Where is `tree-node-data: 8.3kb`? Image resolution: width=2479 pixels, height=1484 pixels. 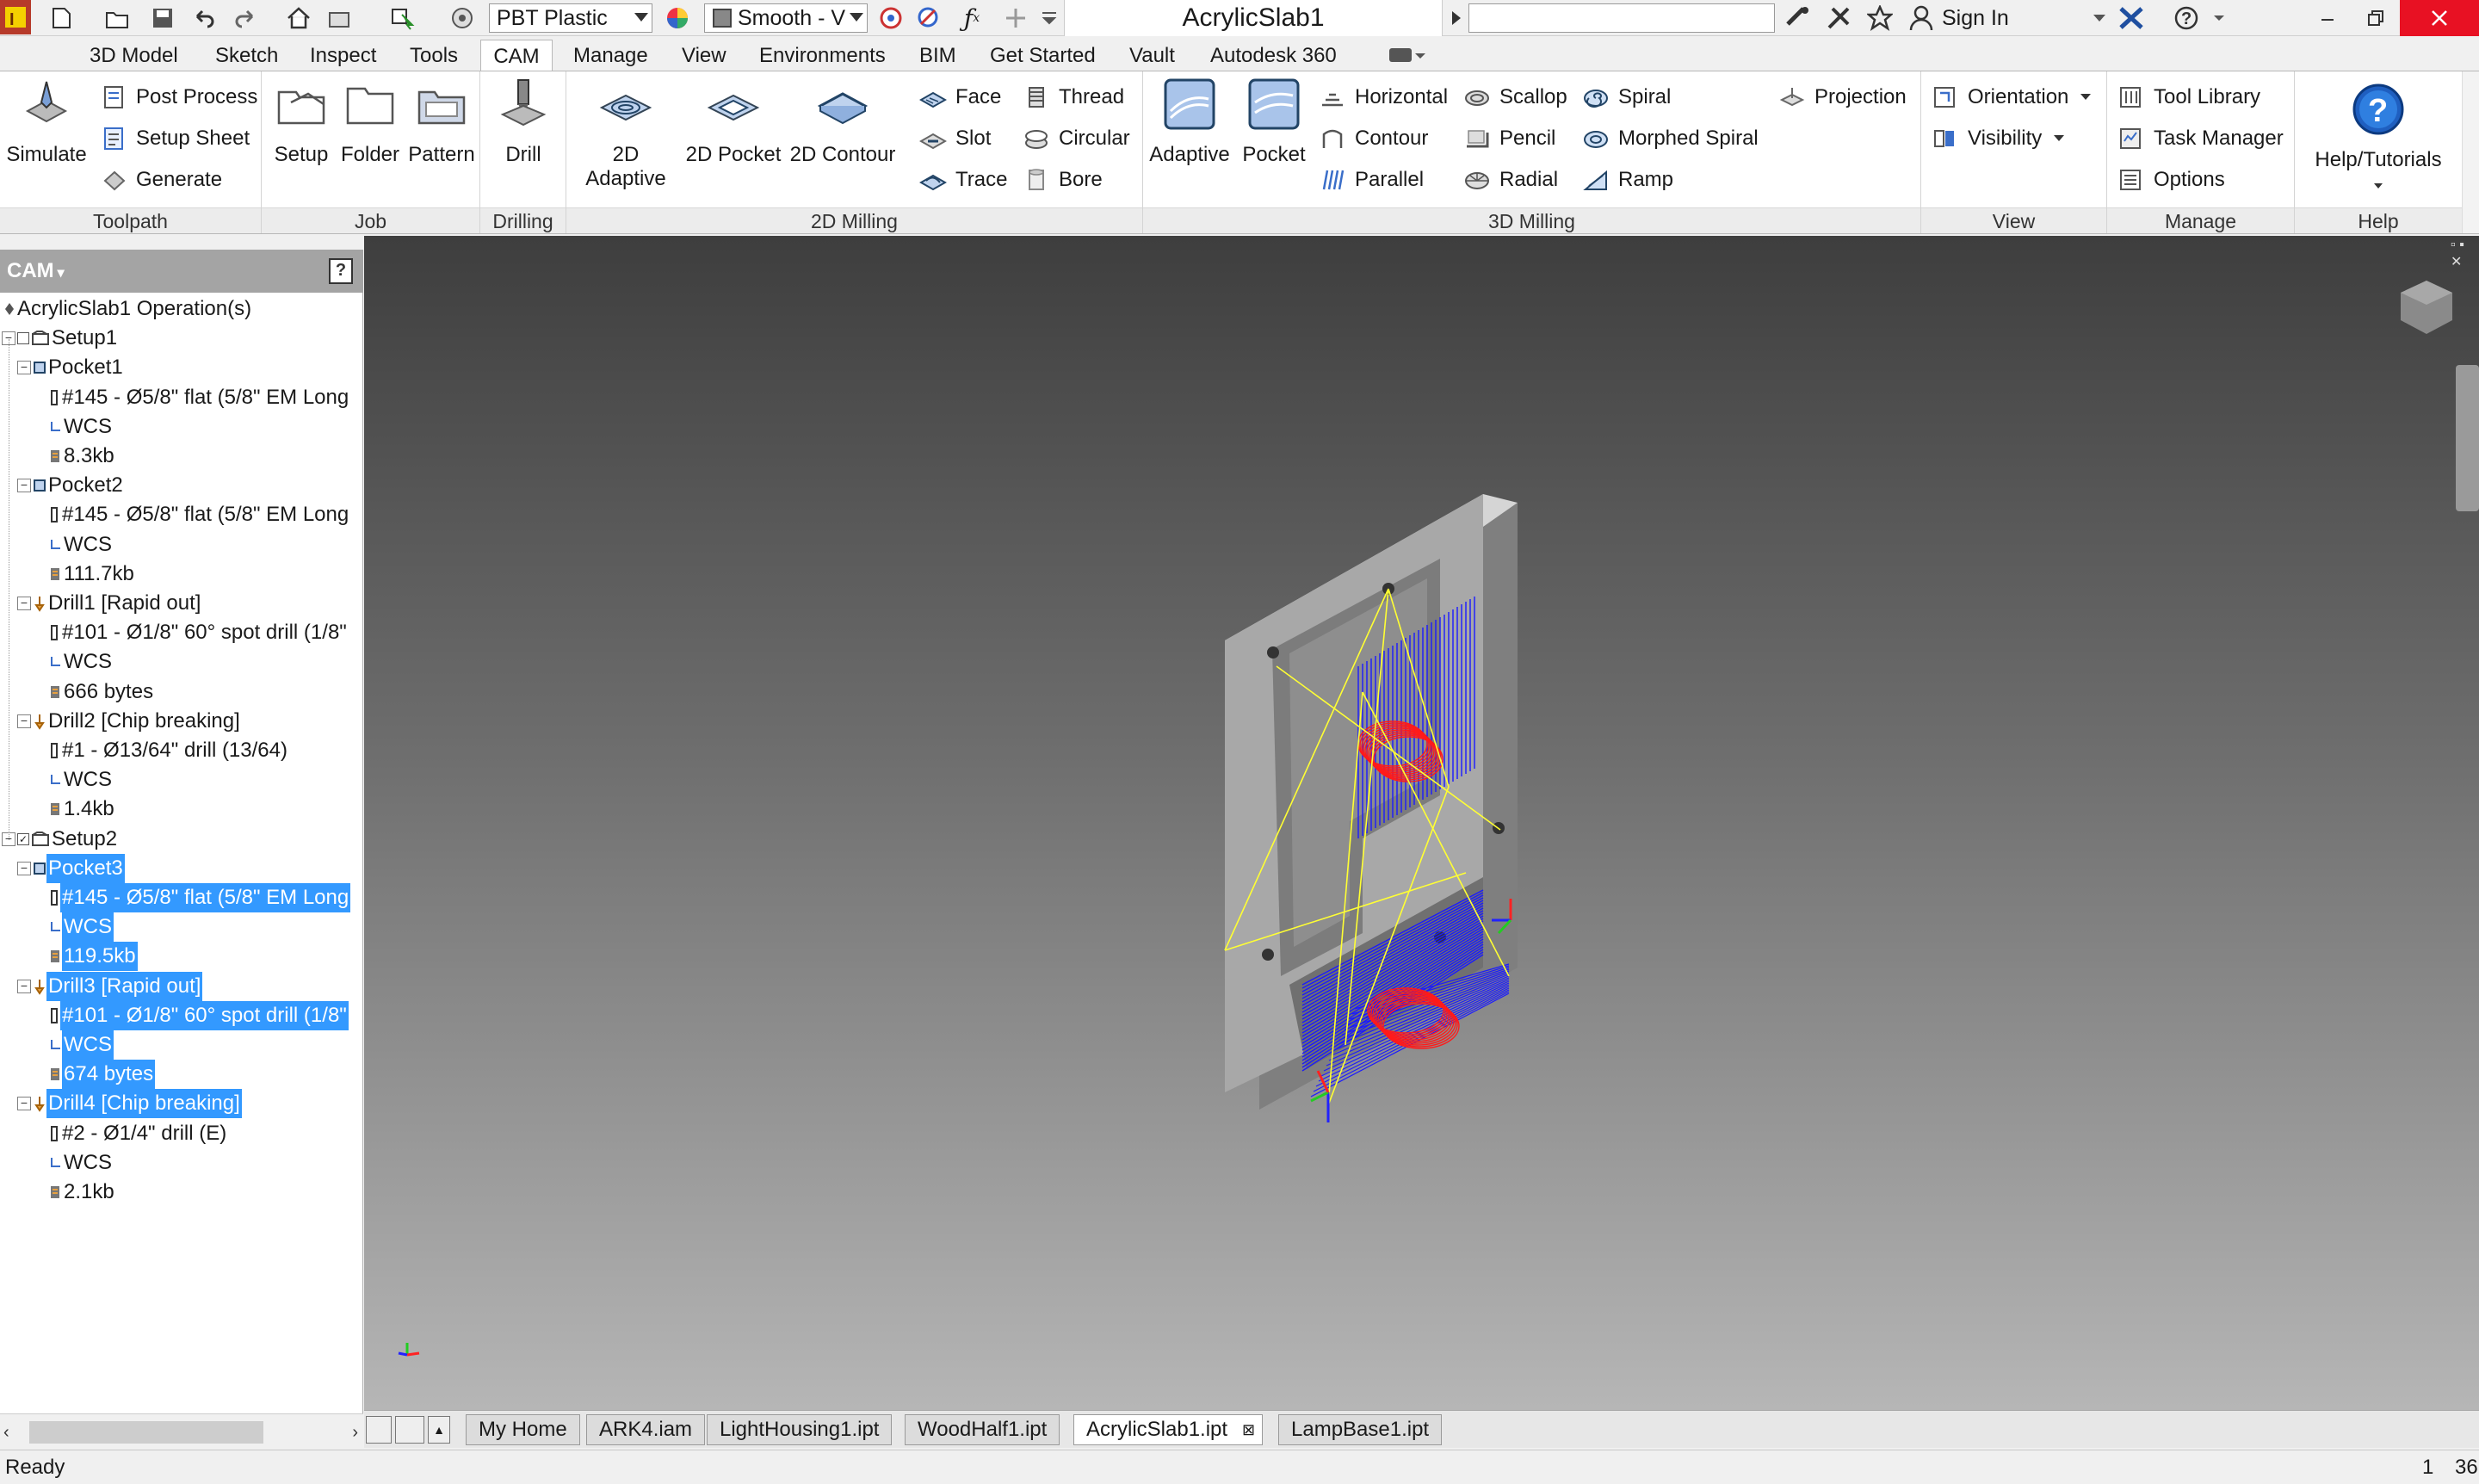
tree-node-data: 8.3kb is located at coordinates (82, 456).